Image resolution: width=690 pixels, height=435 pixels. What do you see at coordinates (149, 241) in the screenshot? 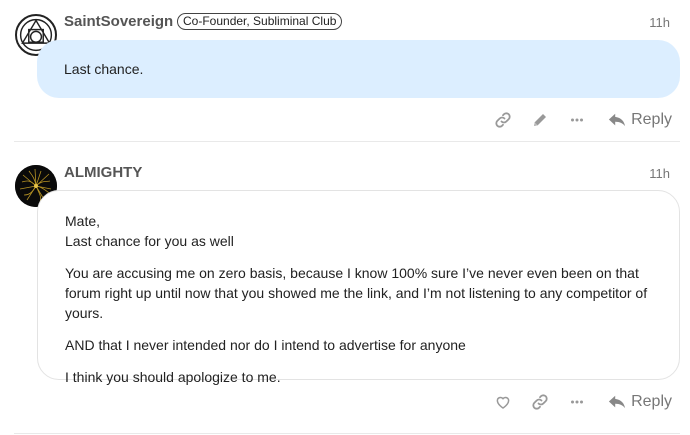
I see `greeting-line: Last chance for you as well` at bounding box center [149, 241].